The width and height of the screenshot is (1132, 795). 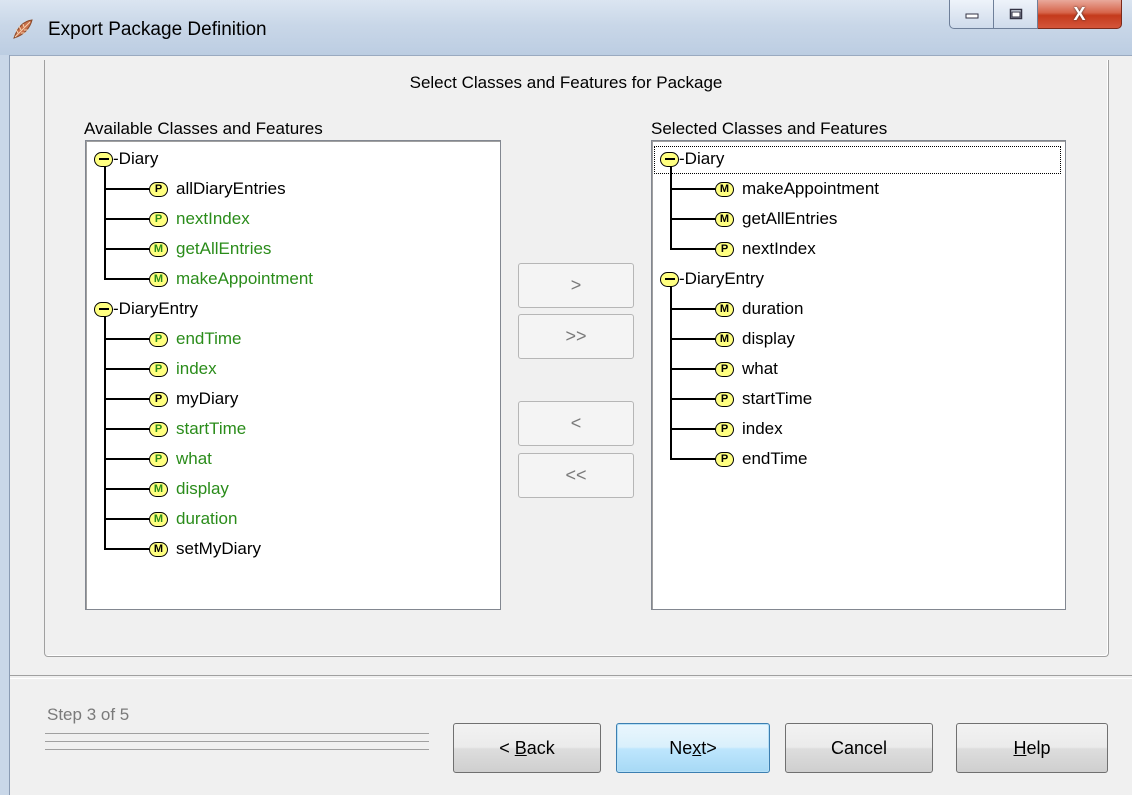 I want to click on window-frame-left, so click(x=5, y=425).